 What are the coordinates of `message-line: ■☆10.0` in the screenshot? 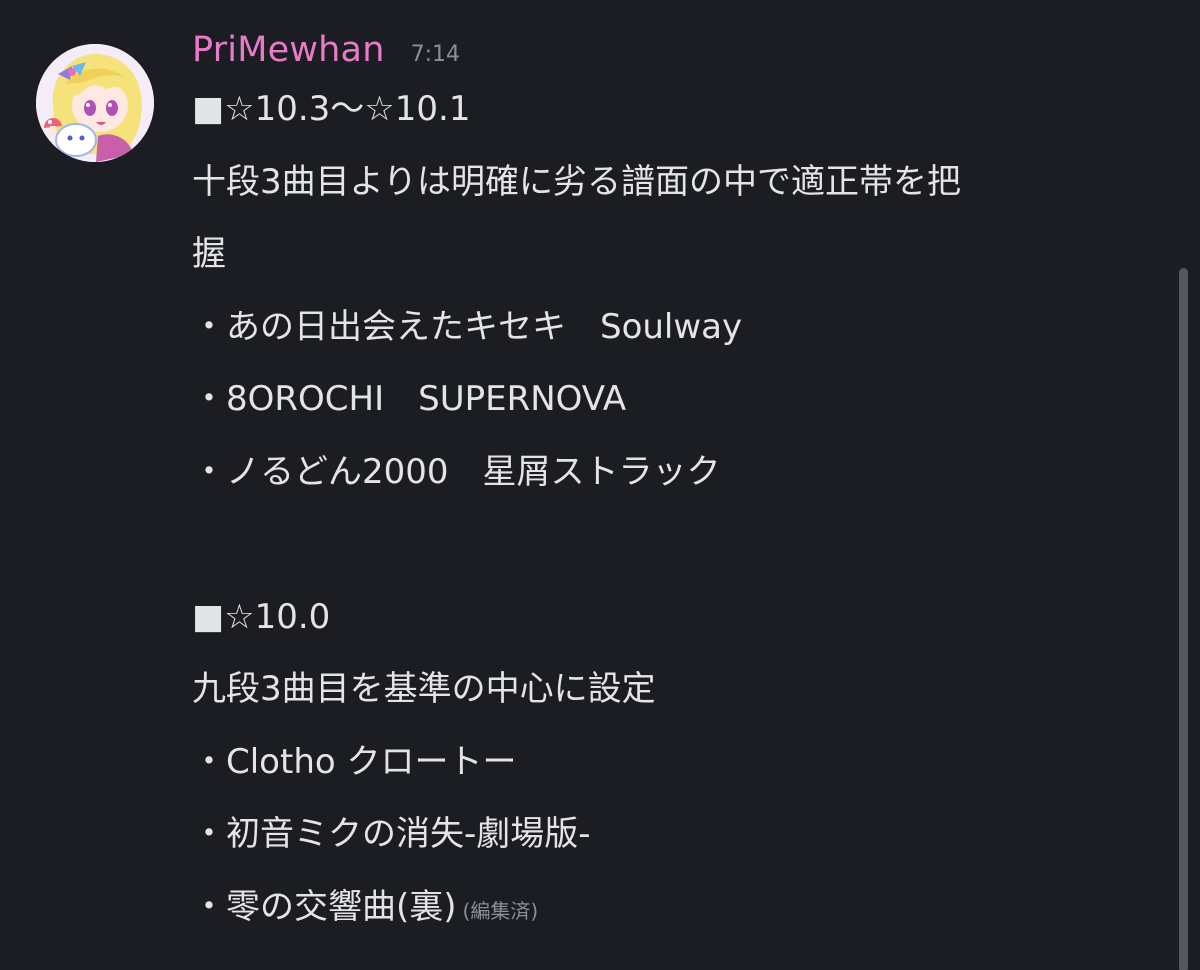 It's located at (261, 616).